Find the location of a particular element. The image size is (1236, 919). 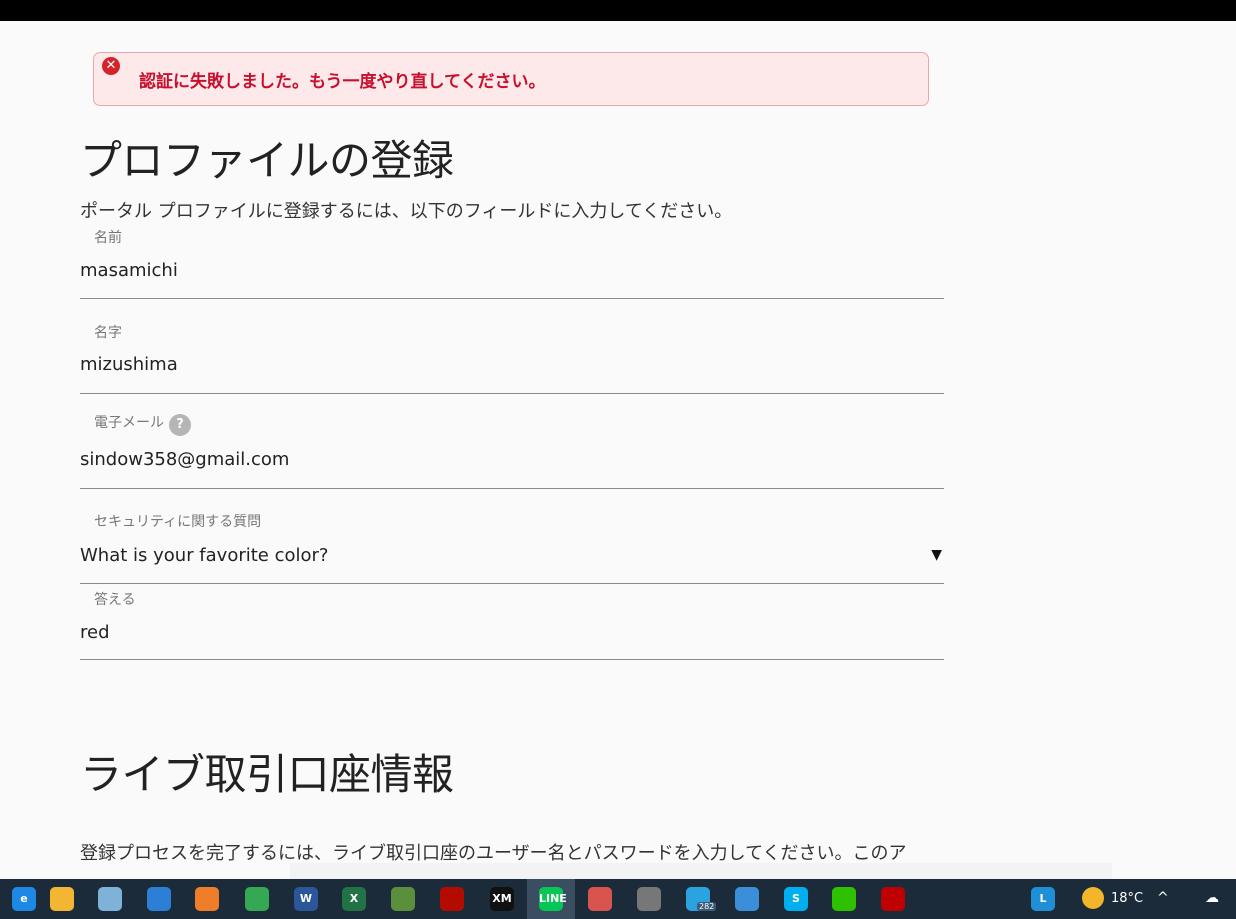

office-taskbar-button is located at coordinates (600, 899).